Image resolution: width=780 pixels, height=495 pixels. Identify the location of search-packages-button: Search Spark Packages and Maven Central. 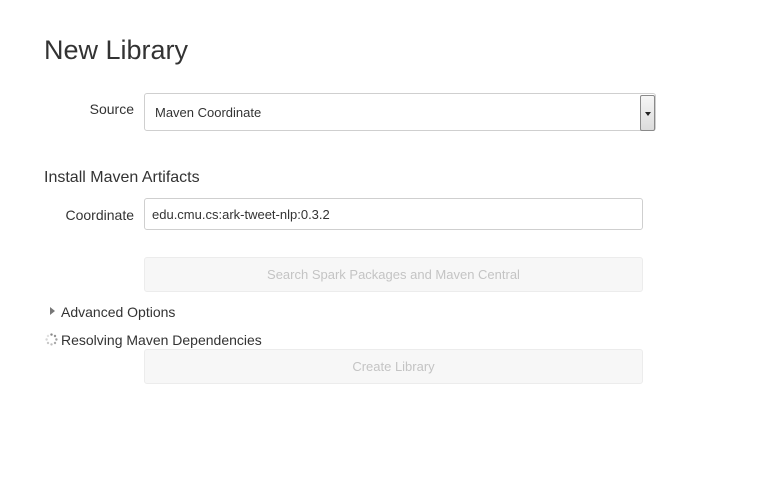
(393, 274).